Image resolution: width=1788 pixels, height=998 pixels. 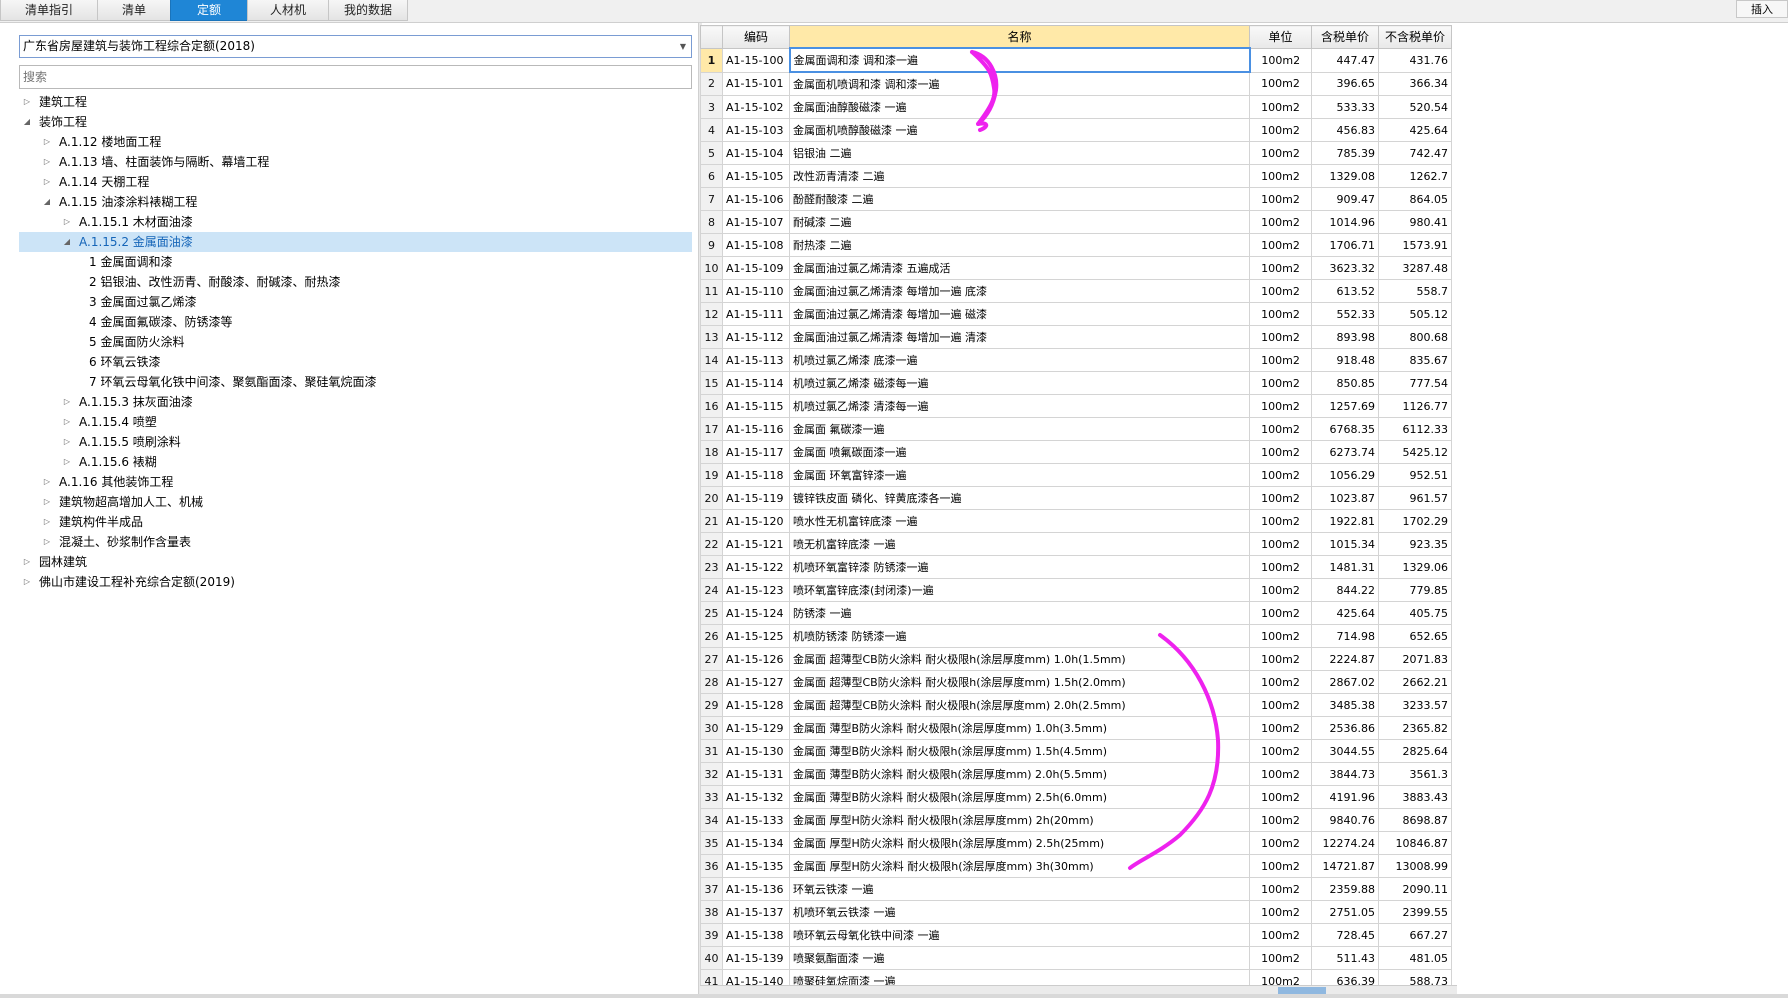 I want to click on code-cell: A1-15-125, so click(x=756, y=636).